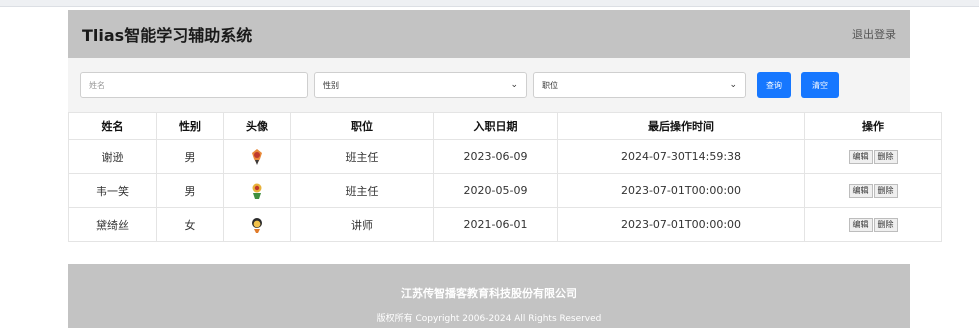 The image size is (979, 328). What do you see at coordinates (874, 34) in the screenshot?
I see `logout-link: 退出登录` at bounding box center [874, 34].